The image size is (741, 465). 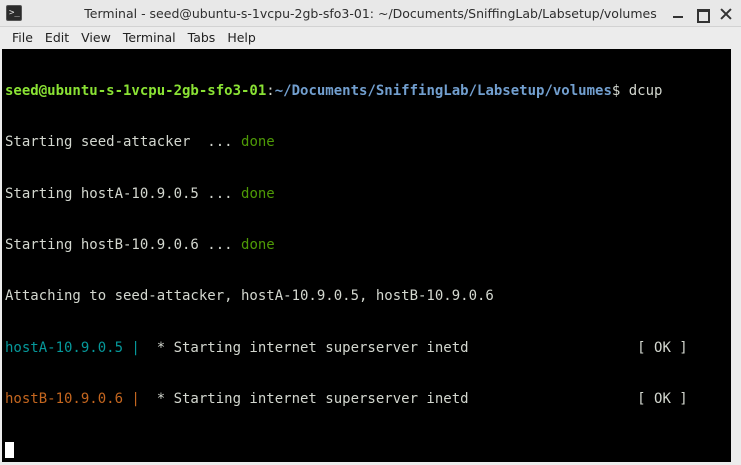 I want to click on start-line: Starting seed-attacker ... done, so click(x=366, y=142).